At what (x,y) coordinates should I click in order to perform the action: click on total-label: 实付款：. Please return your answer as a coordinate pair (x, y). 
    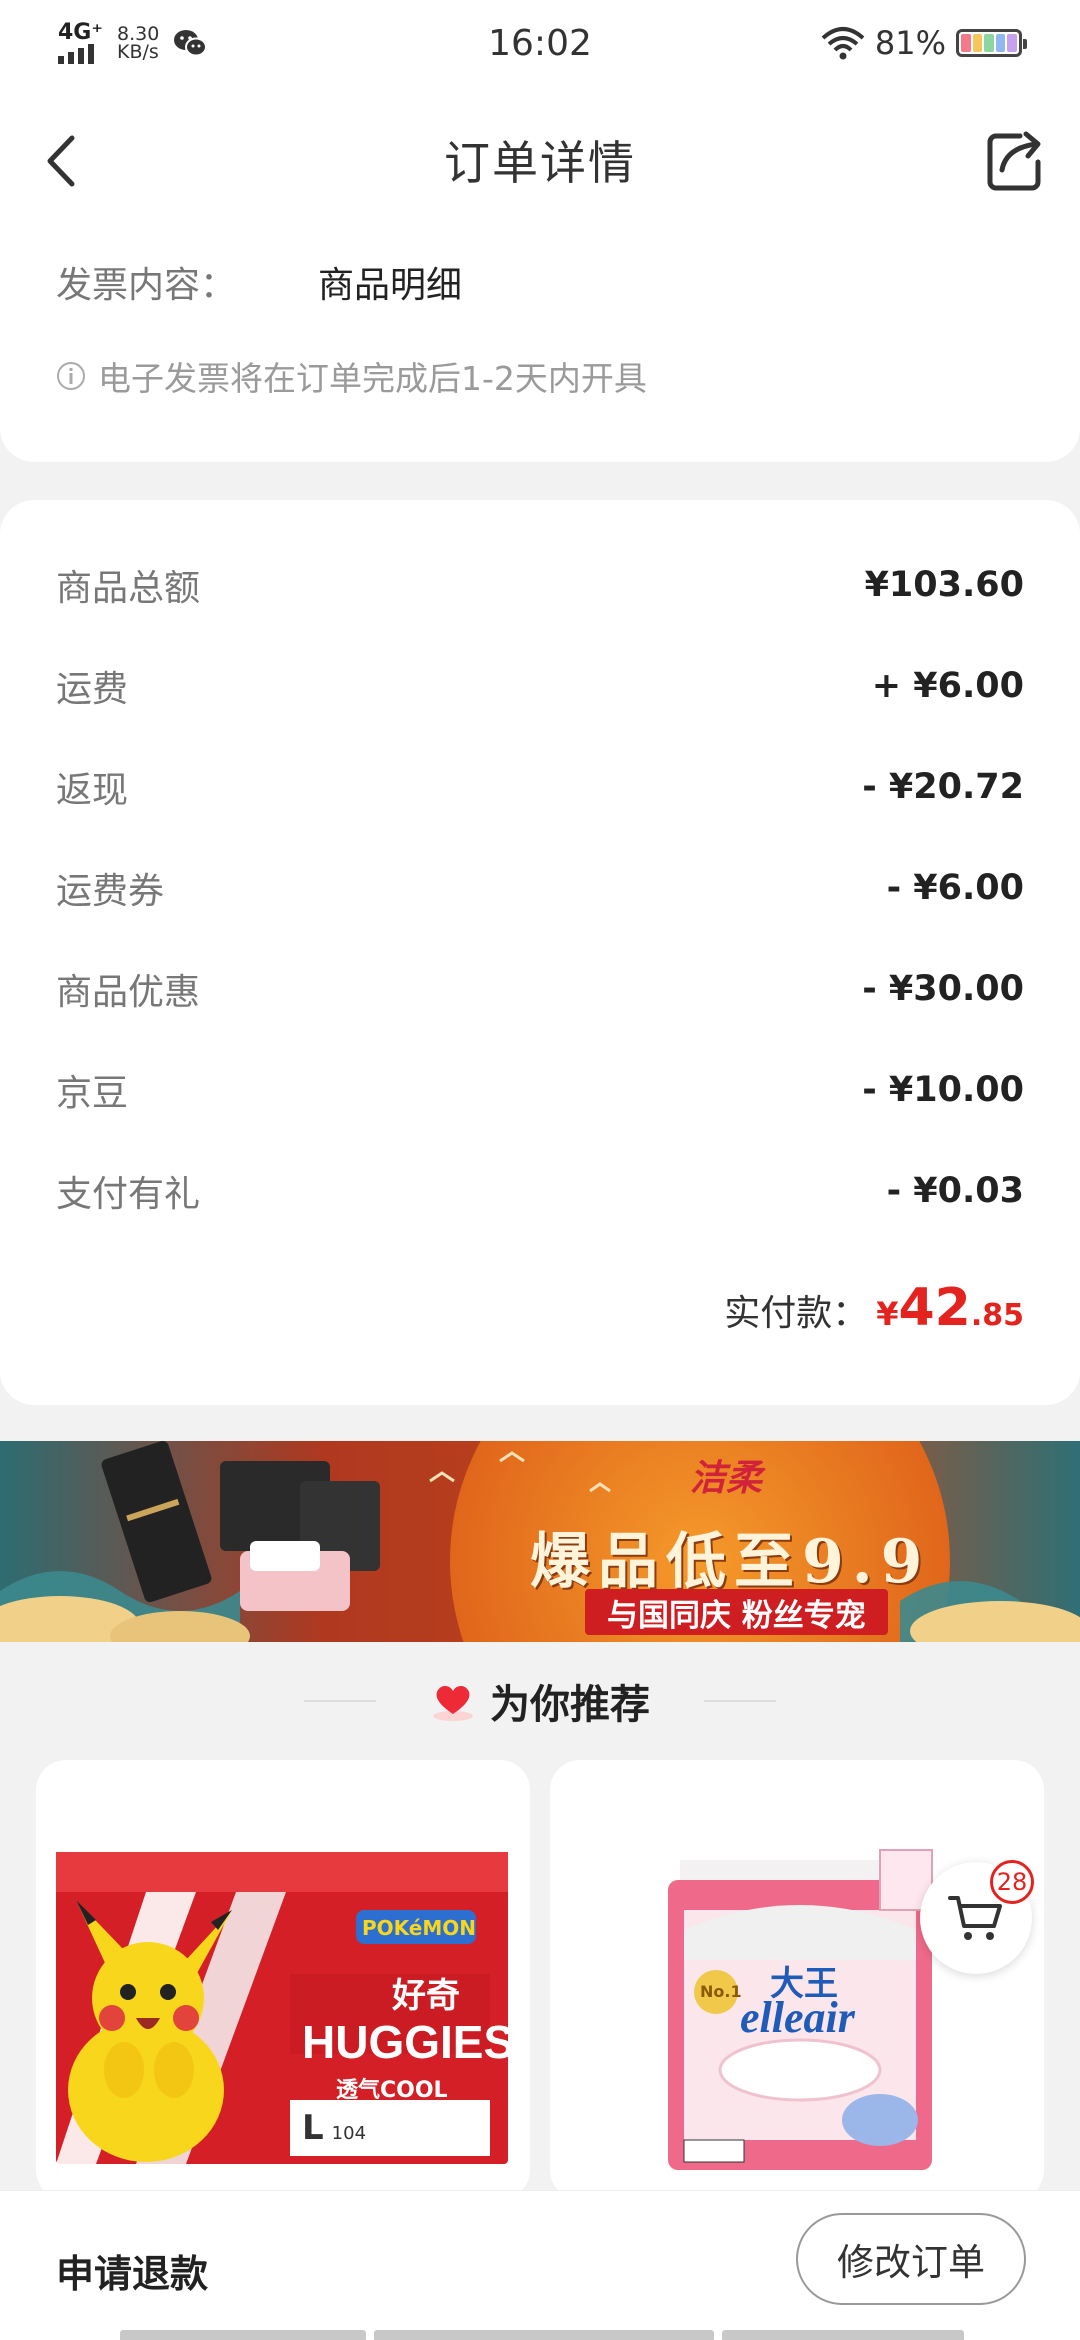
    Looking at the image, I should click on (796, 1313).